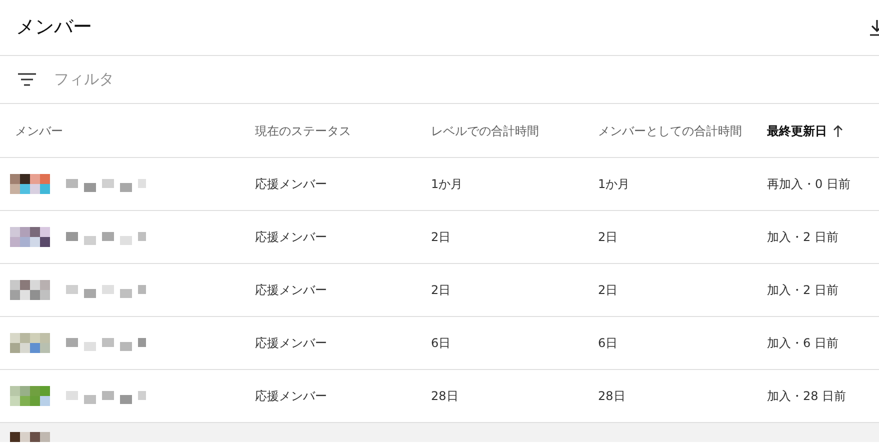 The width and height of the screenshot is (879, 444). Describe the element at coordinates (838, 130) in the screenshot. I see `sort-arrow-icon` at that location.